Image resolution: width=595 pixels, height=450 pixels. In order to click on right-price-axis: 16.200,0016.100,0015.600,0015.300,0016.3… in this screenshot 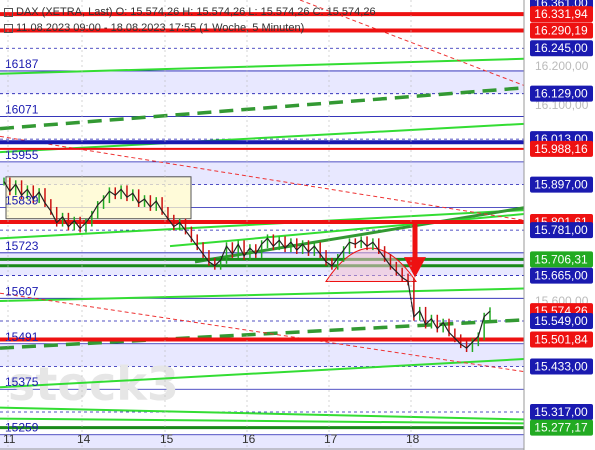, I will do `click(558, 225)`.